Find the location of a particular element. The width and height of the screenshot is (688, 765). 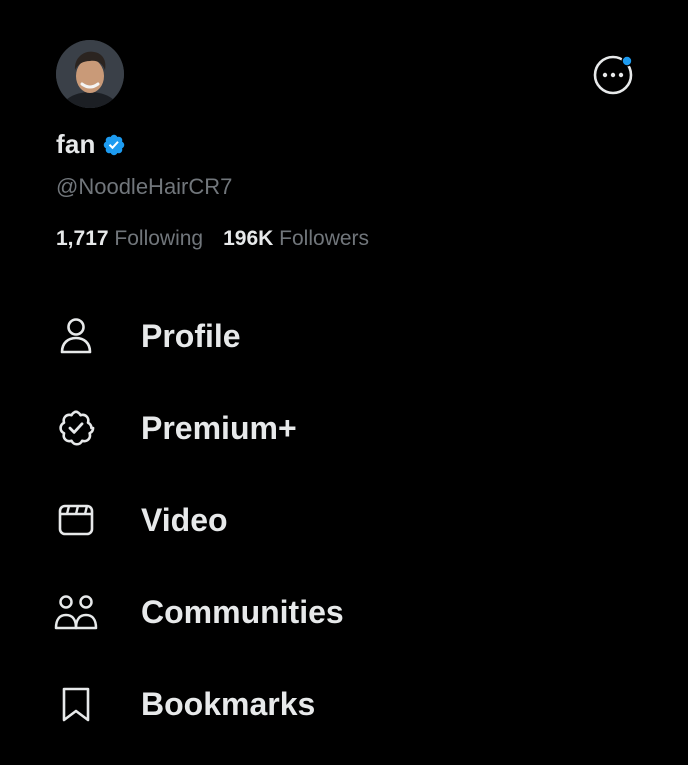

menu-item-label: Profile is located at coordinates (191, 335).